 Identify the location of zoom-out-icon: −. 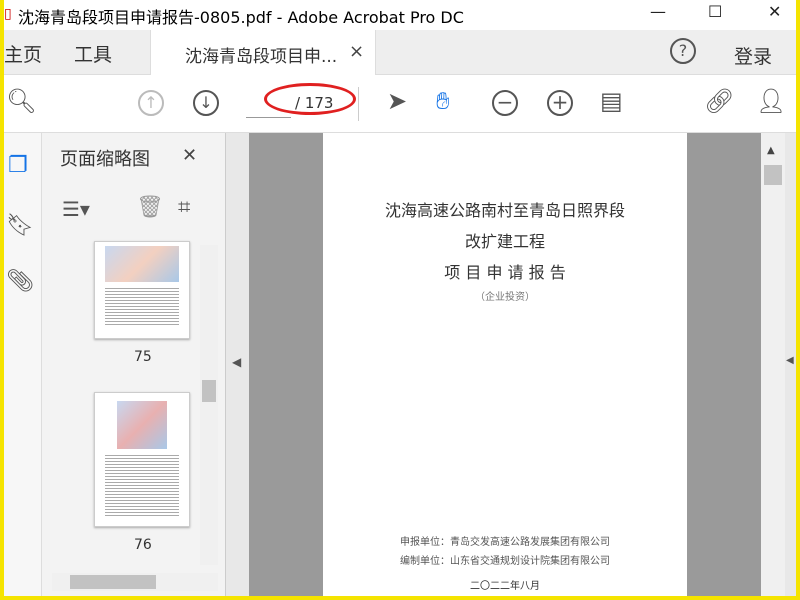
(505, 103).